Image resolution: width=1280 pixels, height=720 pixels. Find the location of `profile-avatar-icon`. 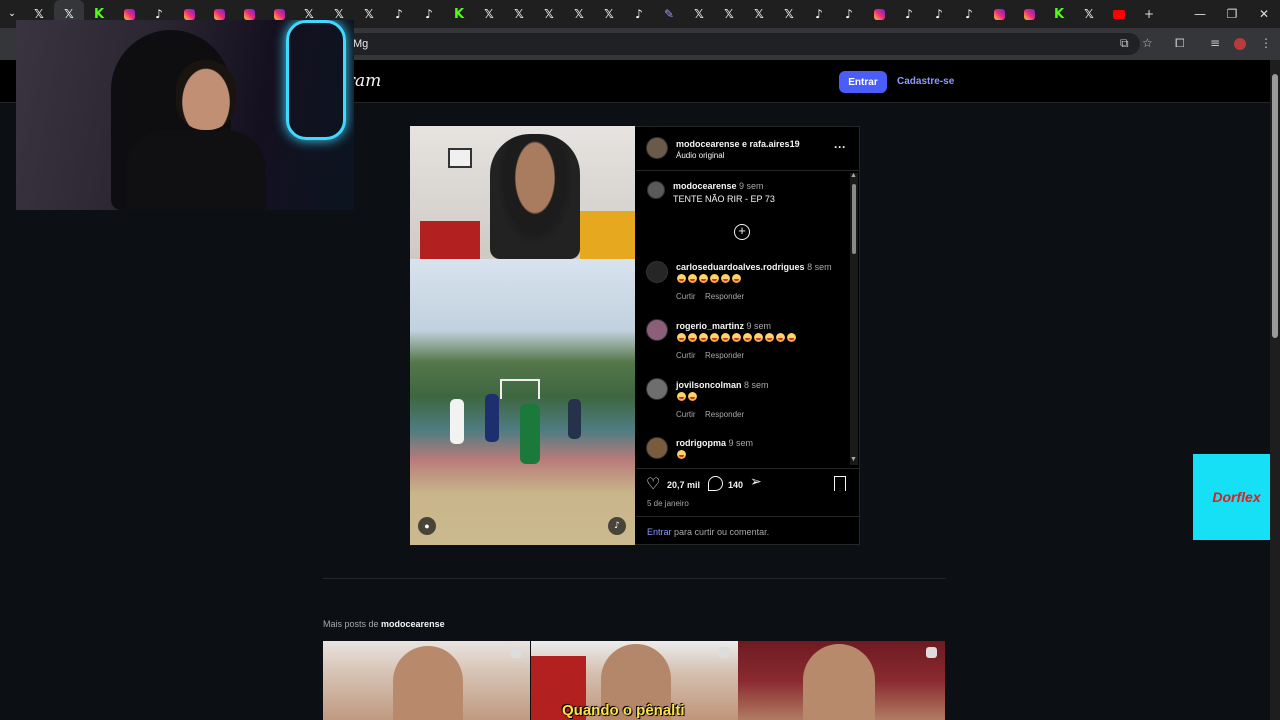

profile-avatar-icon is located at coordinates (1240, 44).